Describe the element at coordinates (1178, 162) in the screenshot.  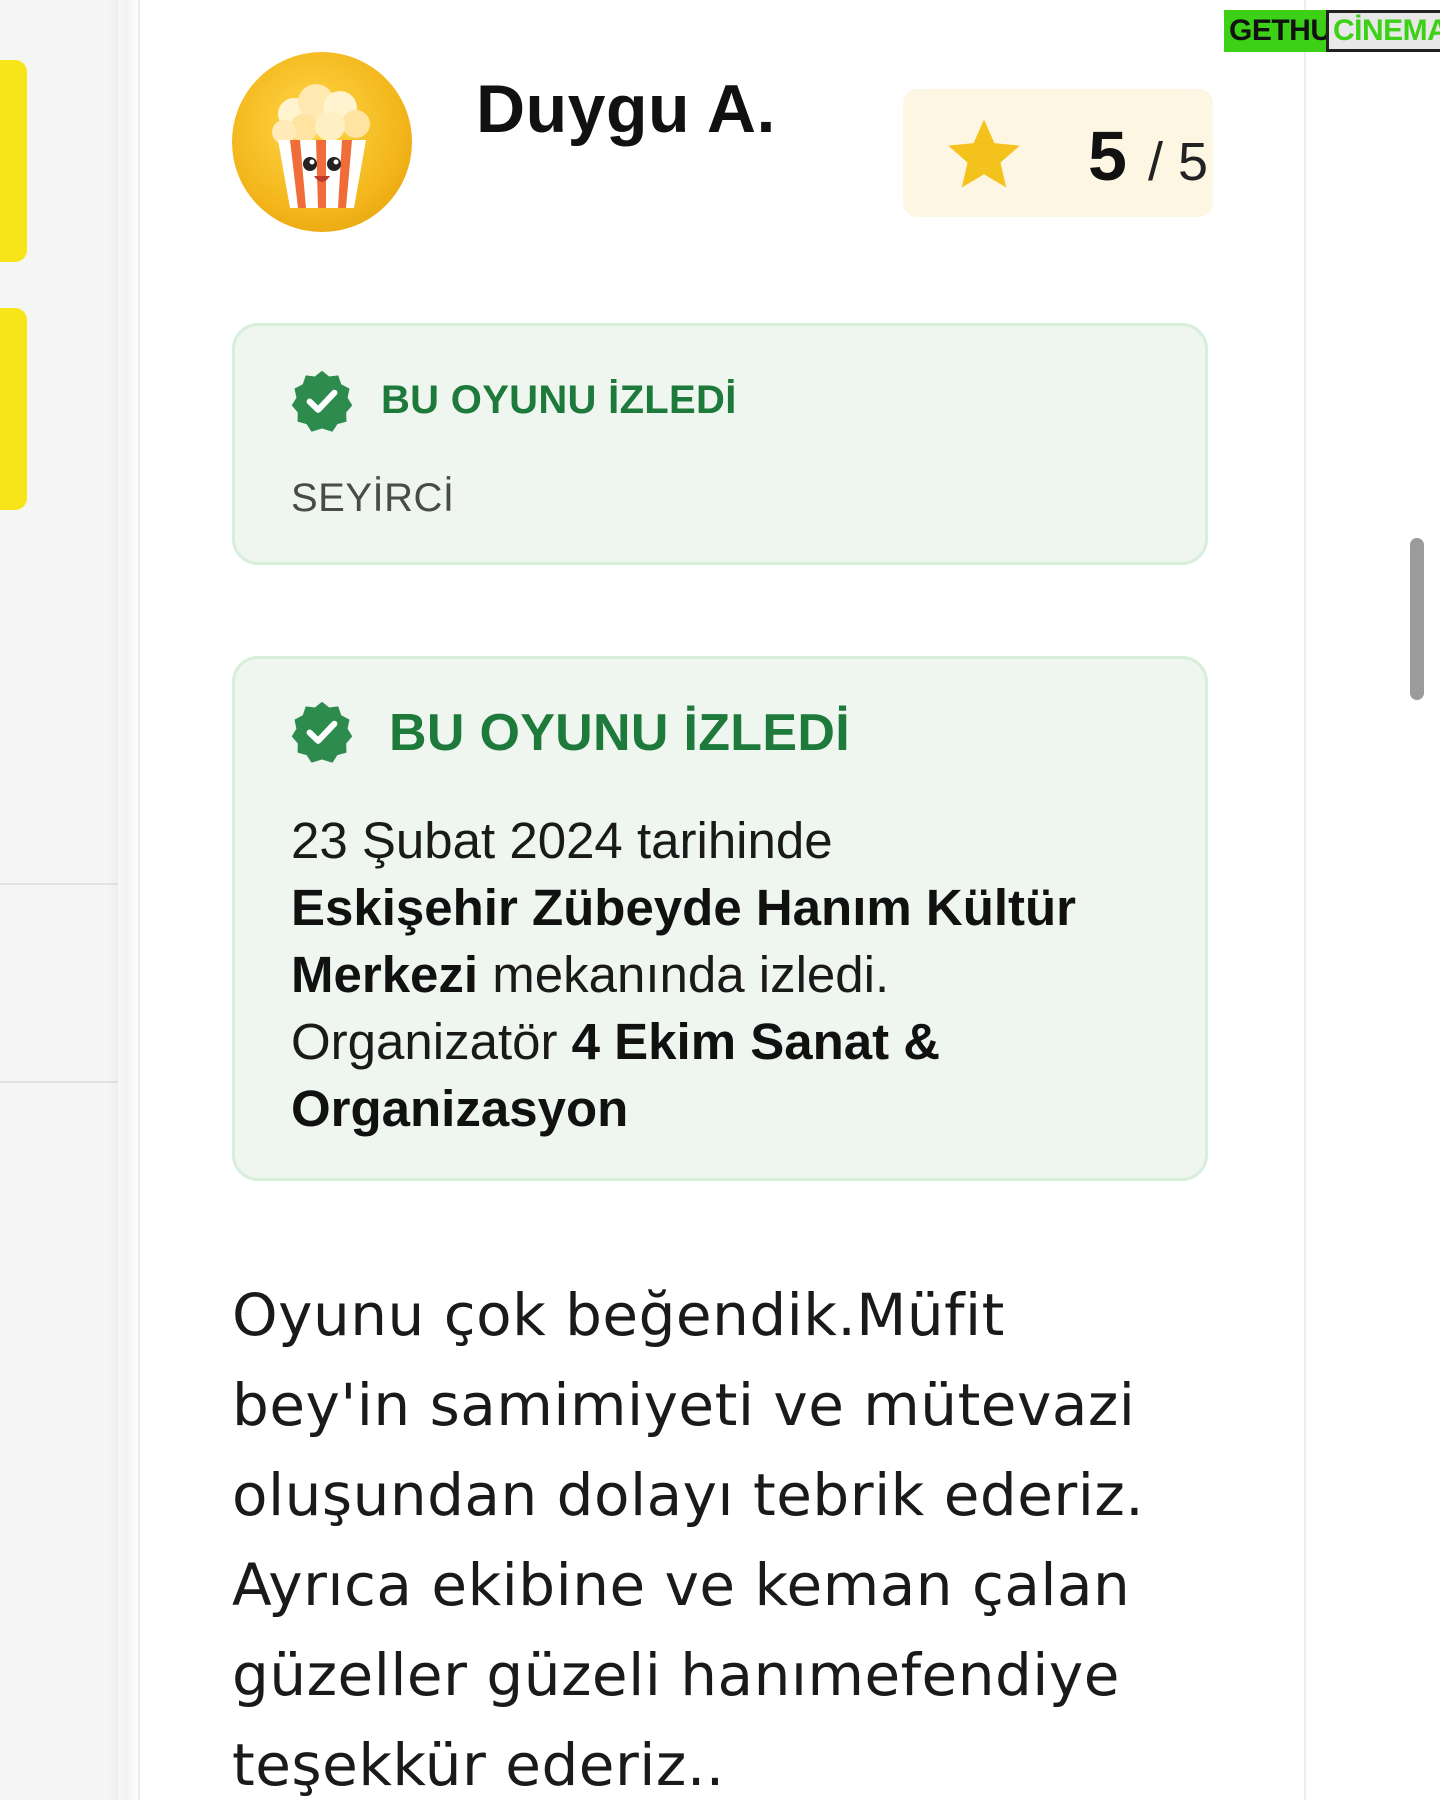
I see `rating-max: / 5` at that location.